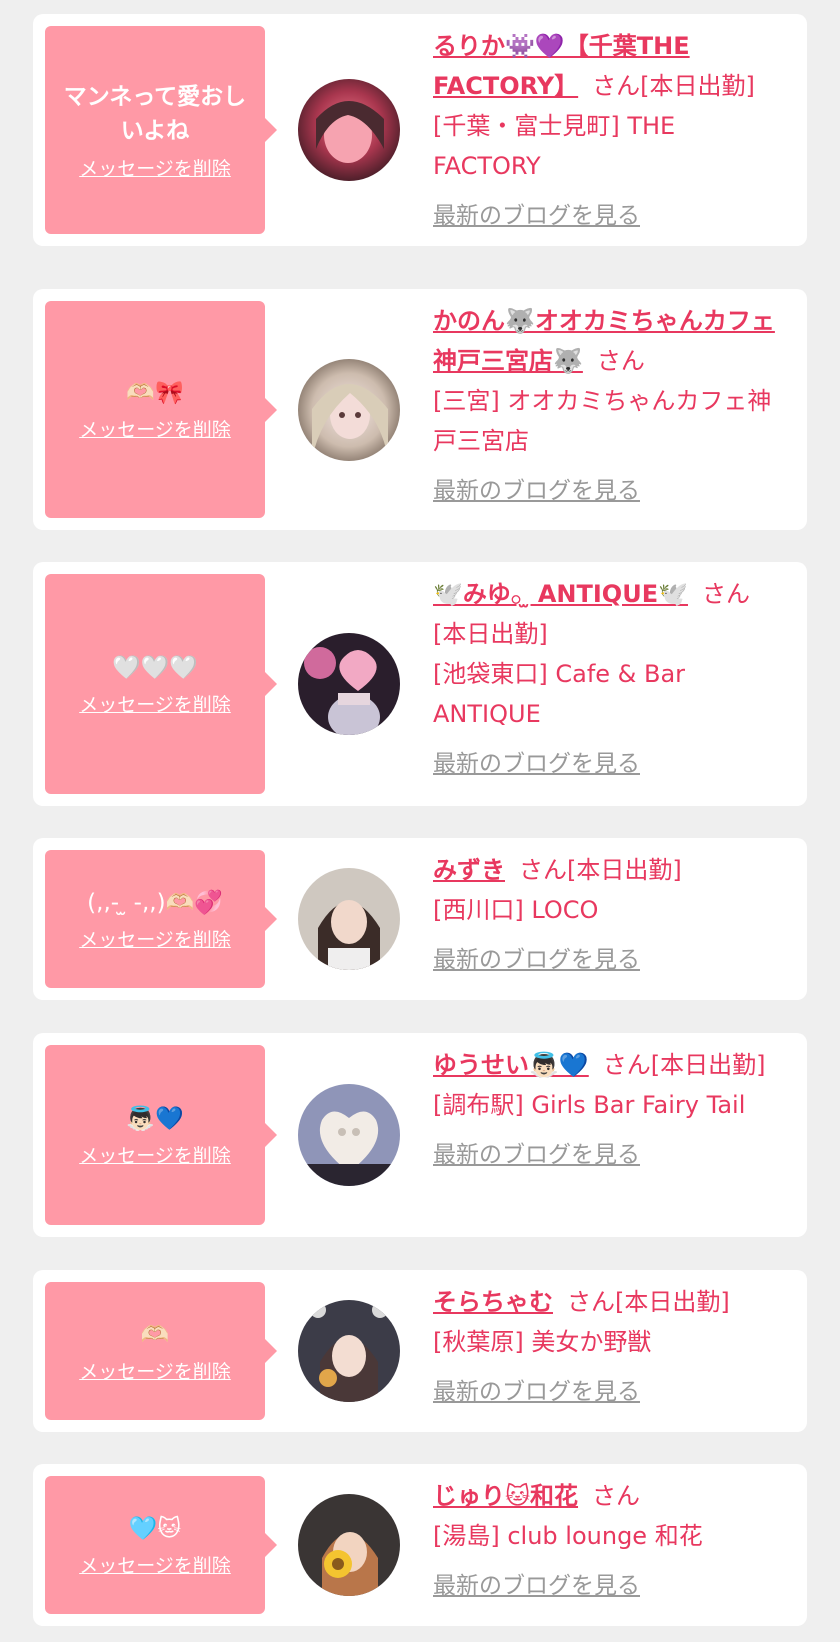 The image size is (840, 1642). Describe the element at coordinates (611, 915) in the screenshot. I see `cast-info: みずき さん[本日出勤] [西川口] LOCO 最新のブログを見る` at that location.